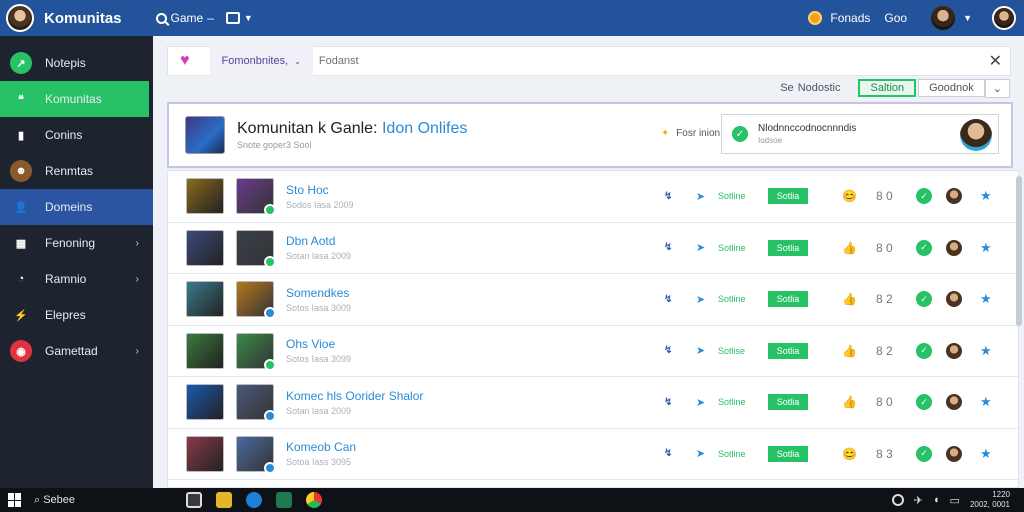 The image size is (1024, 512). Describe the element at coordinates (254, 500) in the screenshot. I see `edge-icon` at that location.